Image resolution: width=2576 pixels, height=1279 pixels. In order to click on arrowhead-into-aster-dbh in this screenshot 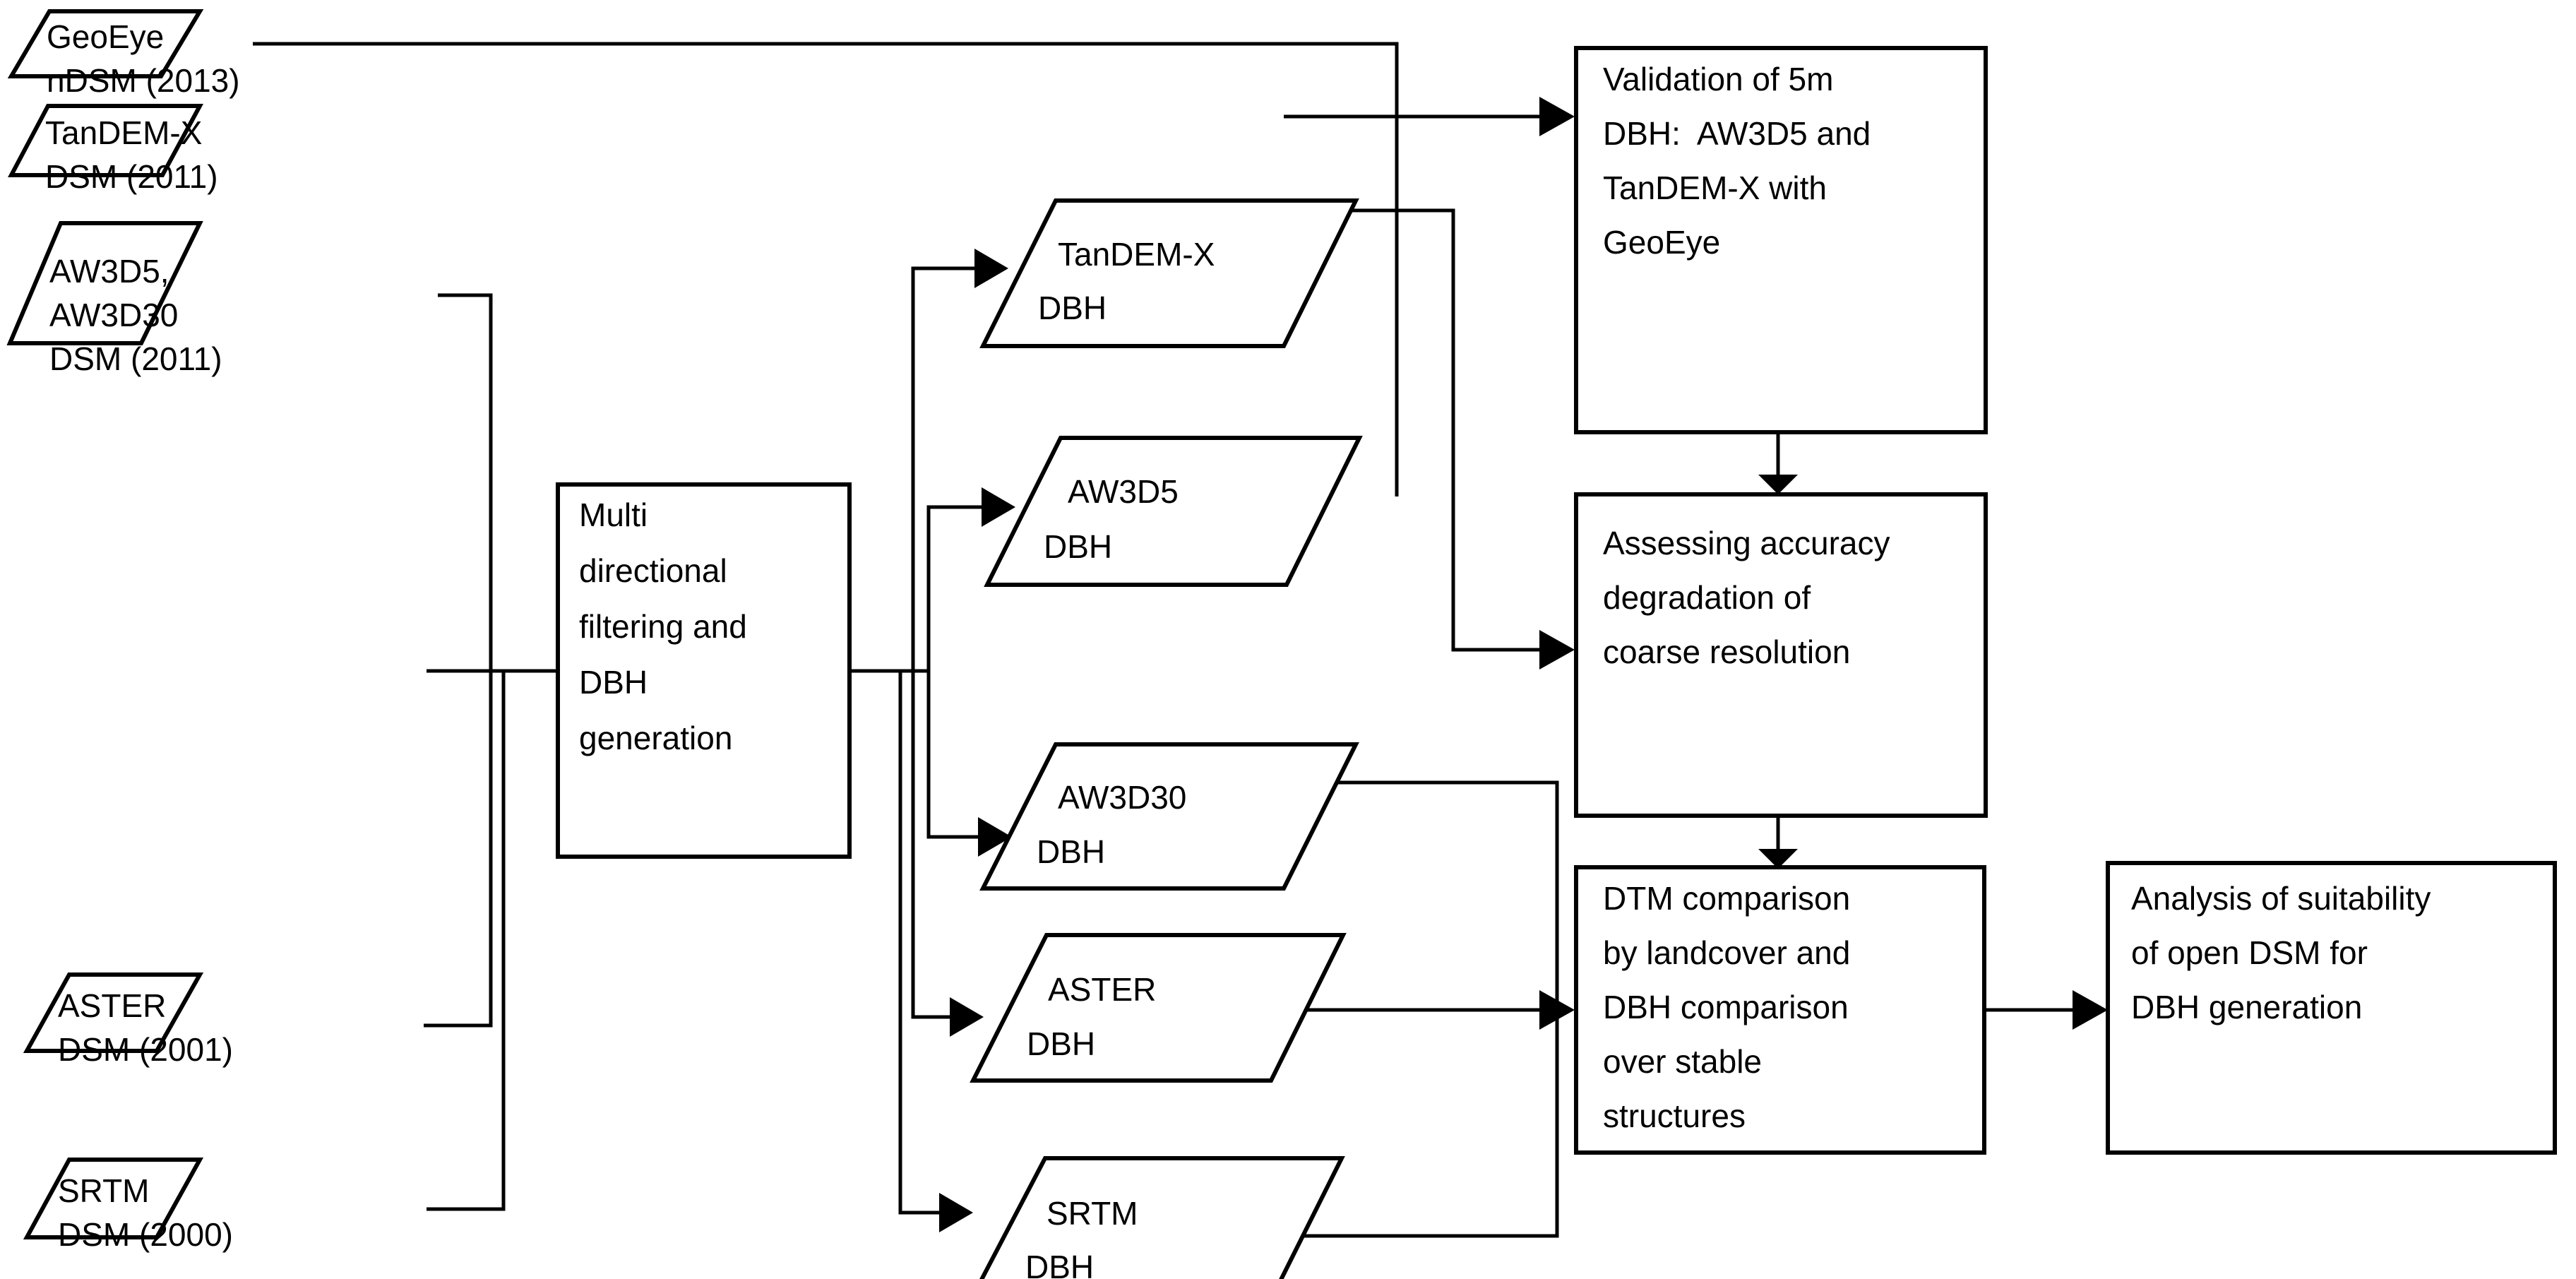, I will do `click(967, 1017)`.